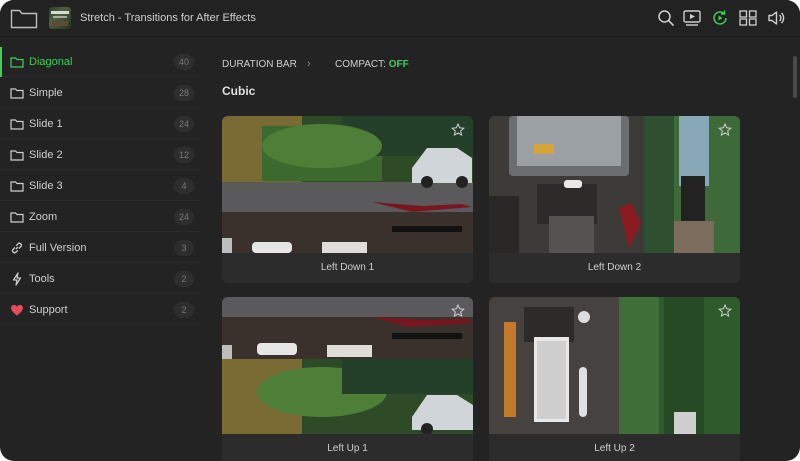 The image size is (800, 461). I want to click on sidebar-item-count: 28, so click(184, 93).